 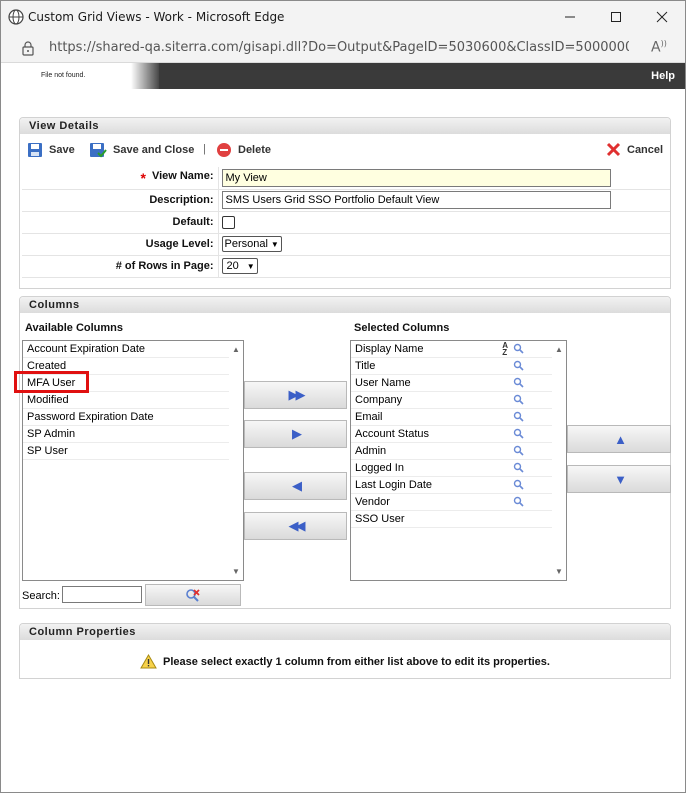 What do you see at coordinates (41, 596) in the screenshot?
I see `search-label: Search:` at bounding box center [41, 596].